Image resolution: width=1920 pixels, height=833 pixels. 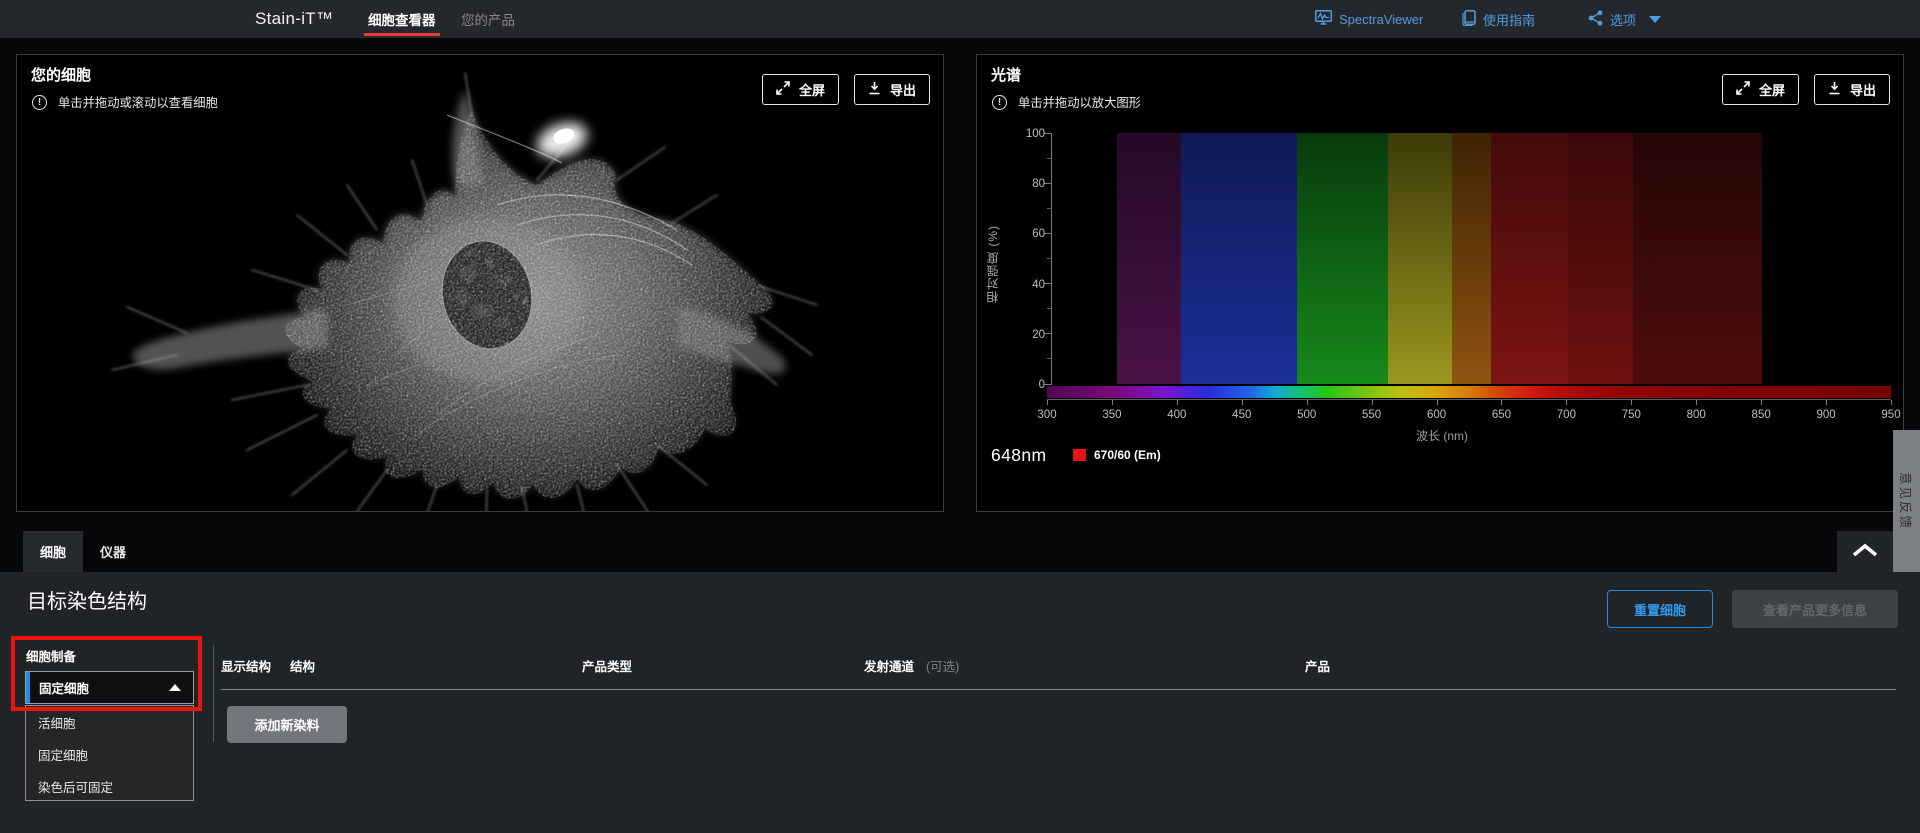 What do you see at coordinates (1469, 19) in the screenshot?
I see `guide-book-icon` at bounding box center [1469, 19].